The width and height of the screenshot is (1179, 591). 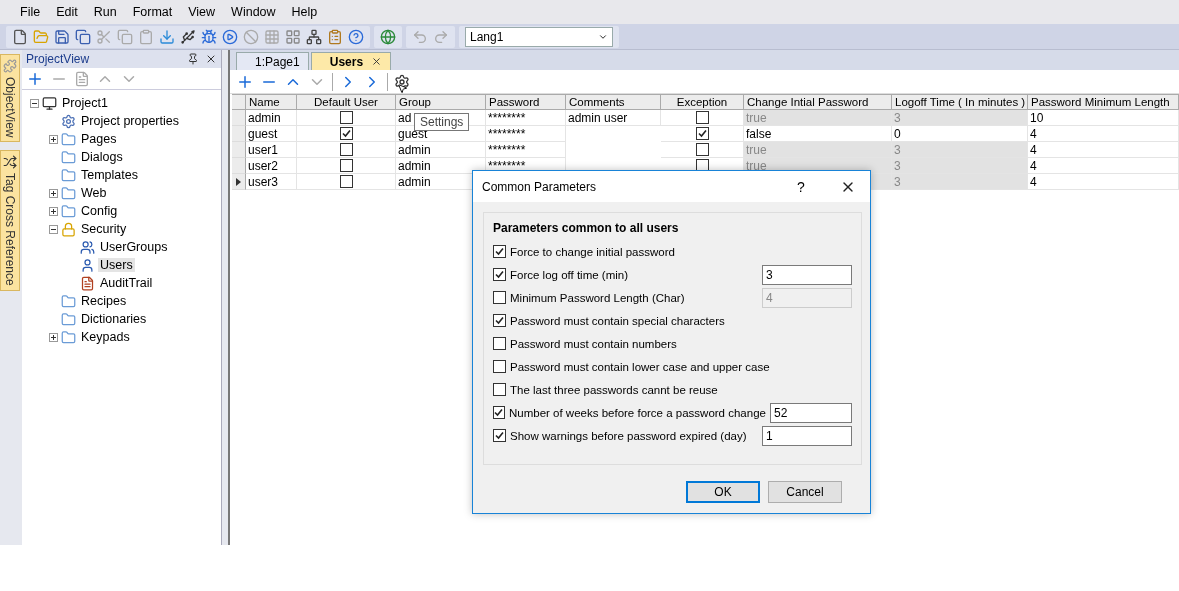 What do you see at coordinates (271, 102) in the screenshot?
I see `column-header: Name` at bounding box center [271, 102].